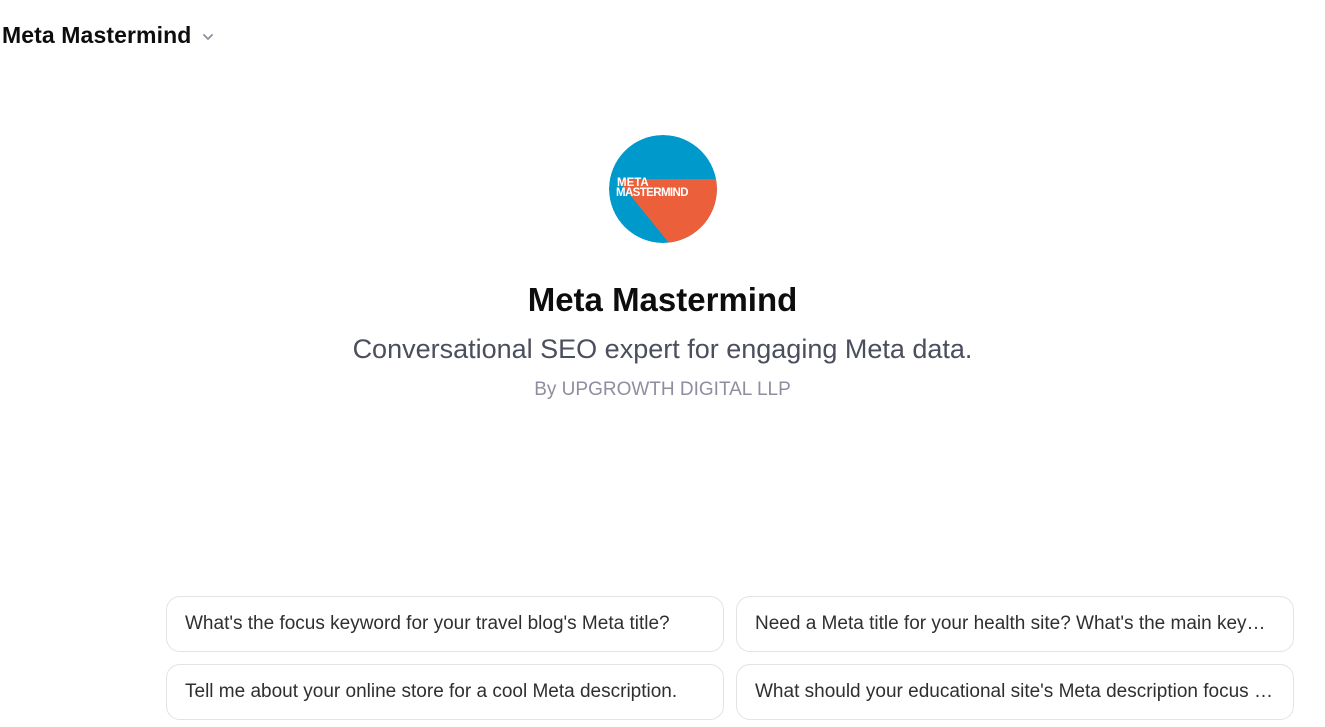 Image resolution: width=1325 pixels, height=727 pixels. I want to click on gpt-logo: META MASTERMIND, so click(662, 189).